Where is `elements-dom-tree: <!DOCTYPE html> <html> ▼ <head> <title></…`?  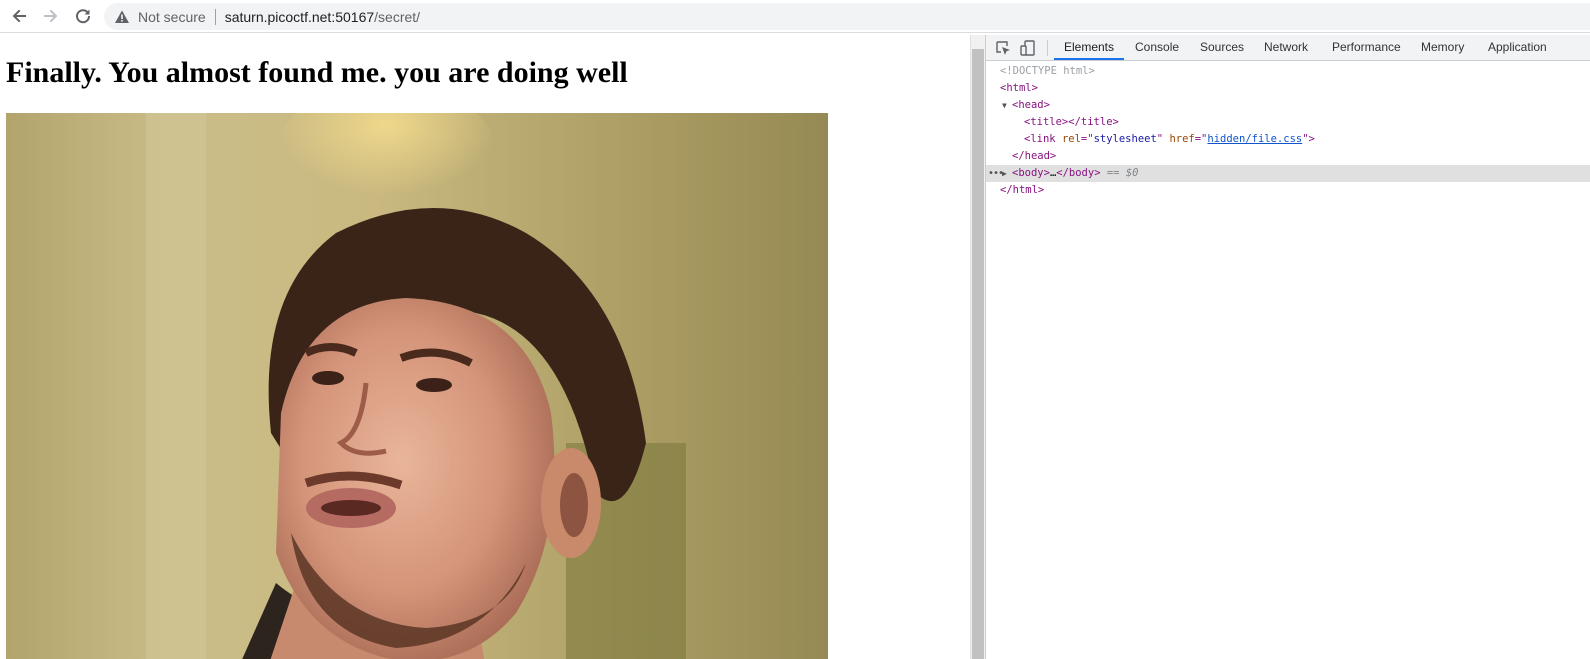
elements-dom-tree: <!DOCTYPE html> <html> ▼ <head> <title></… is located at coordinates (1288, 131).